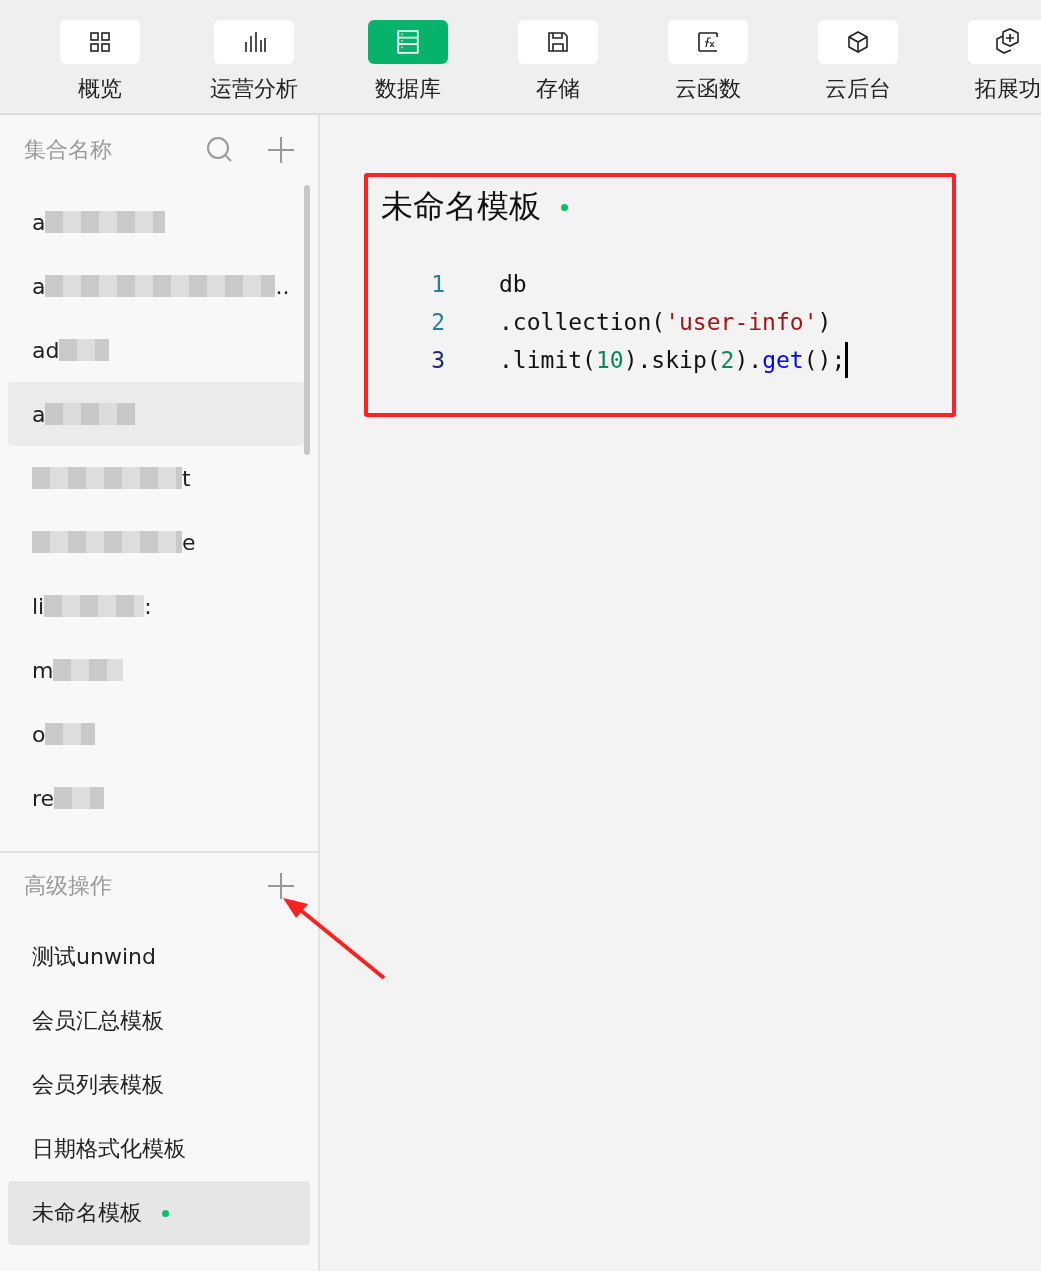  What do you see at coordinates (87, 1213) in the screenshot?
I see `template-name: 未命名模板` at bounding box center [87, 1213].